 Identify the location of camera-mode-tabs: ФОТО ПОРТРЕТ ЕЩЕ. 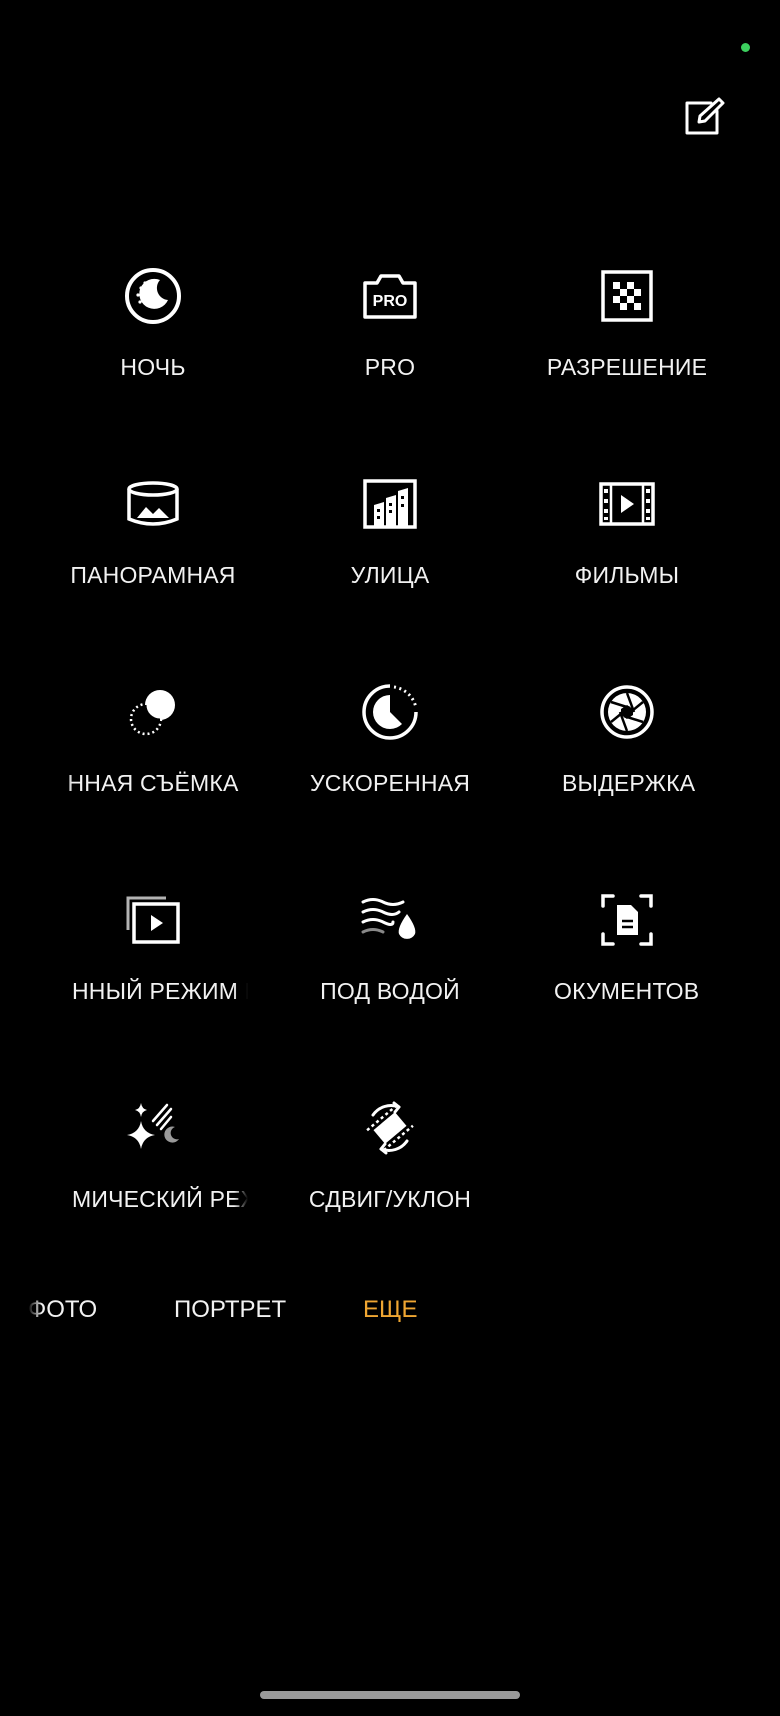
(390, 1316).